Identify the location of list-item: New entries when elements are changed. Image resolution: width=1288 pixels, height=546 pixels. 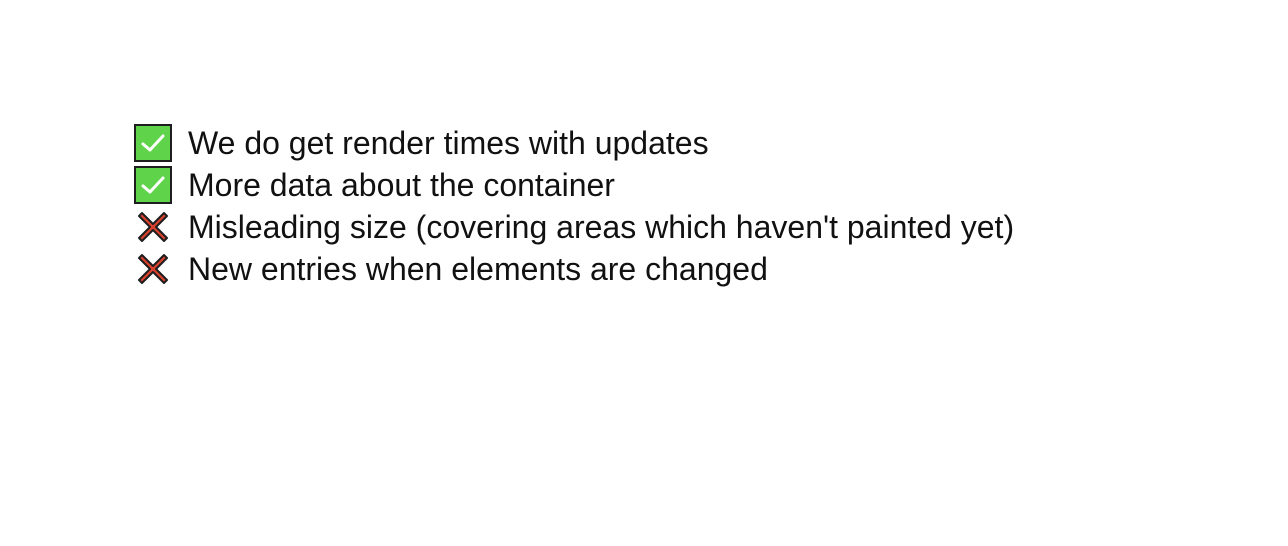
(574, 269).